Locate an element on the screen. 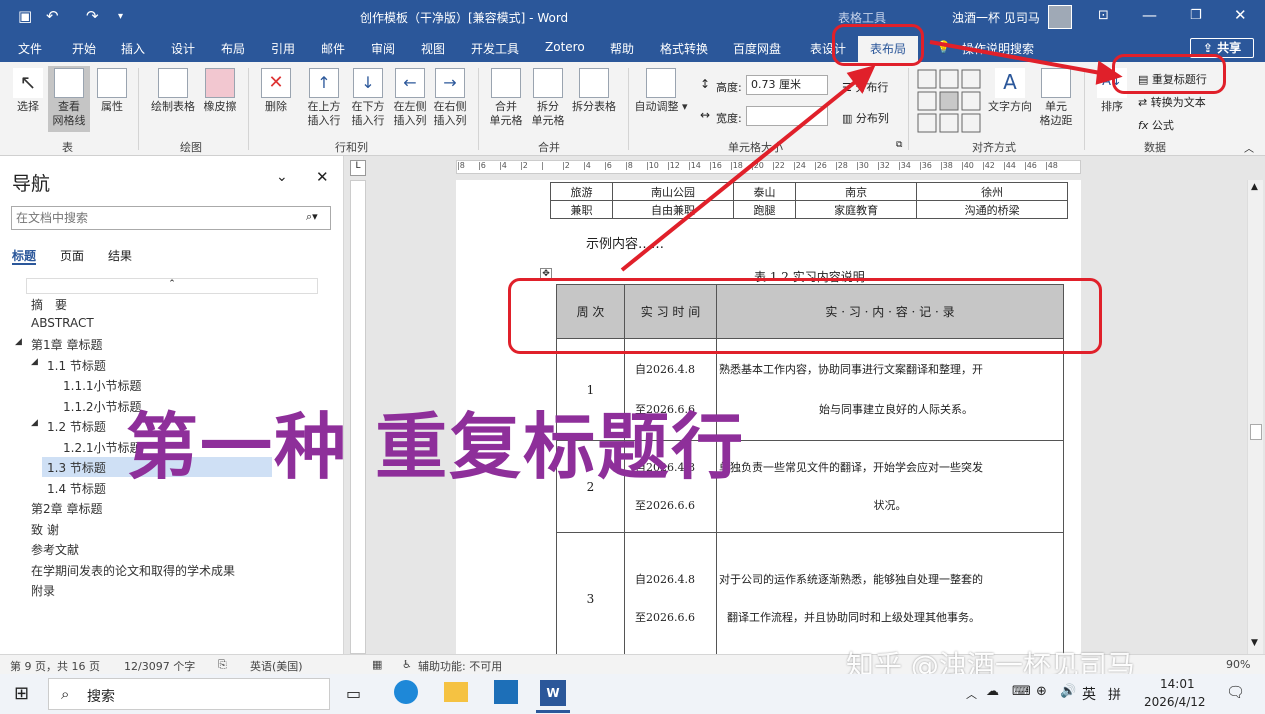 Image resolution: width=1265 pixels, height=714 pixels. search-icon: ⌕ is located at coordinates (65, 694).